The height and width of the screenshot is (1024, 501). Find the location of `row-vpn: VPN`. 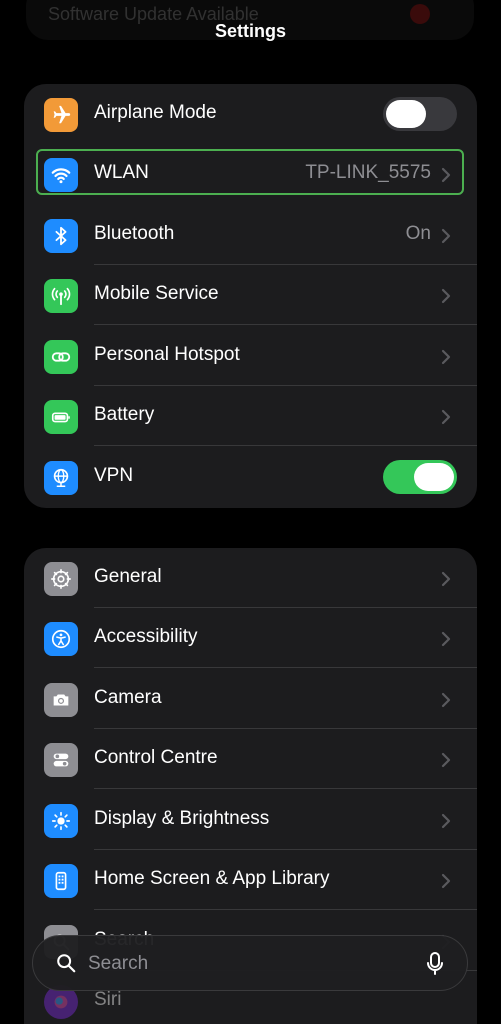

row-vpn: VPN is located at coordinates (250, 477).